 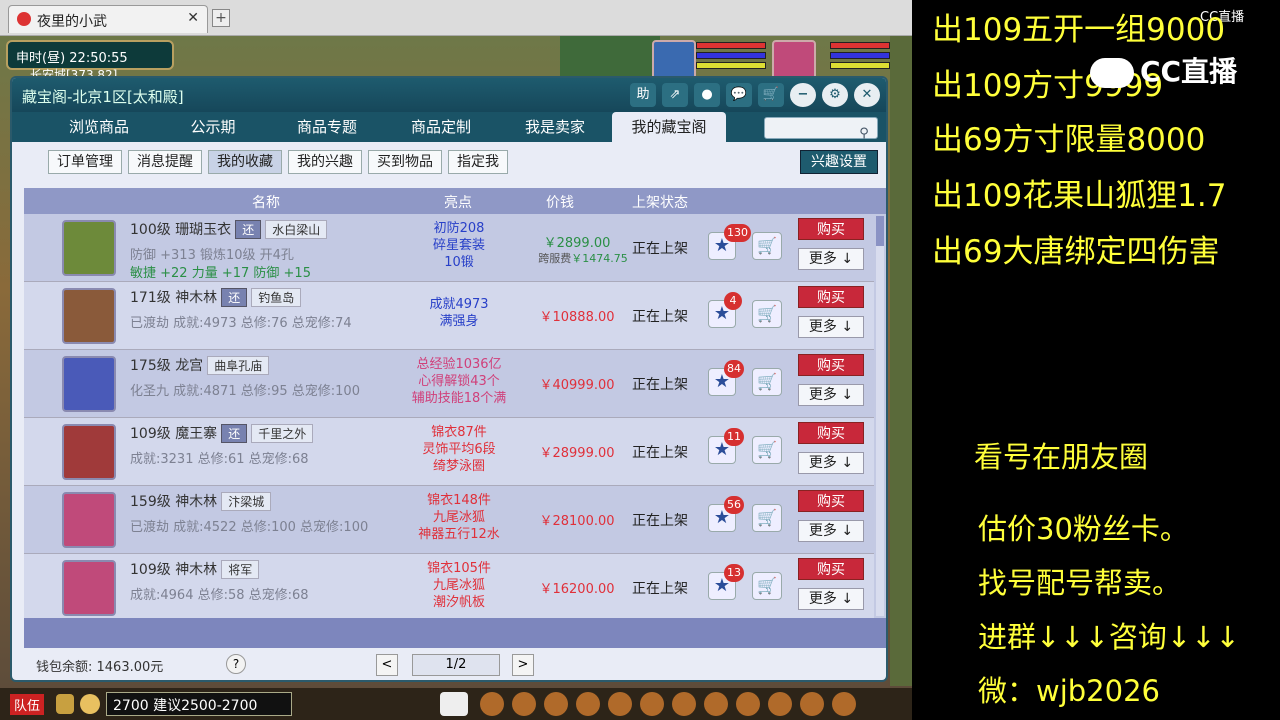 What do you see at coordinates (478, 162) in the screenshot?
I see `subtab-assigned: 指定我` at bounding box center [478, 162].